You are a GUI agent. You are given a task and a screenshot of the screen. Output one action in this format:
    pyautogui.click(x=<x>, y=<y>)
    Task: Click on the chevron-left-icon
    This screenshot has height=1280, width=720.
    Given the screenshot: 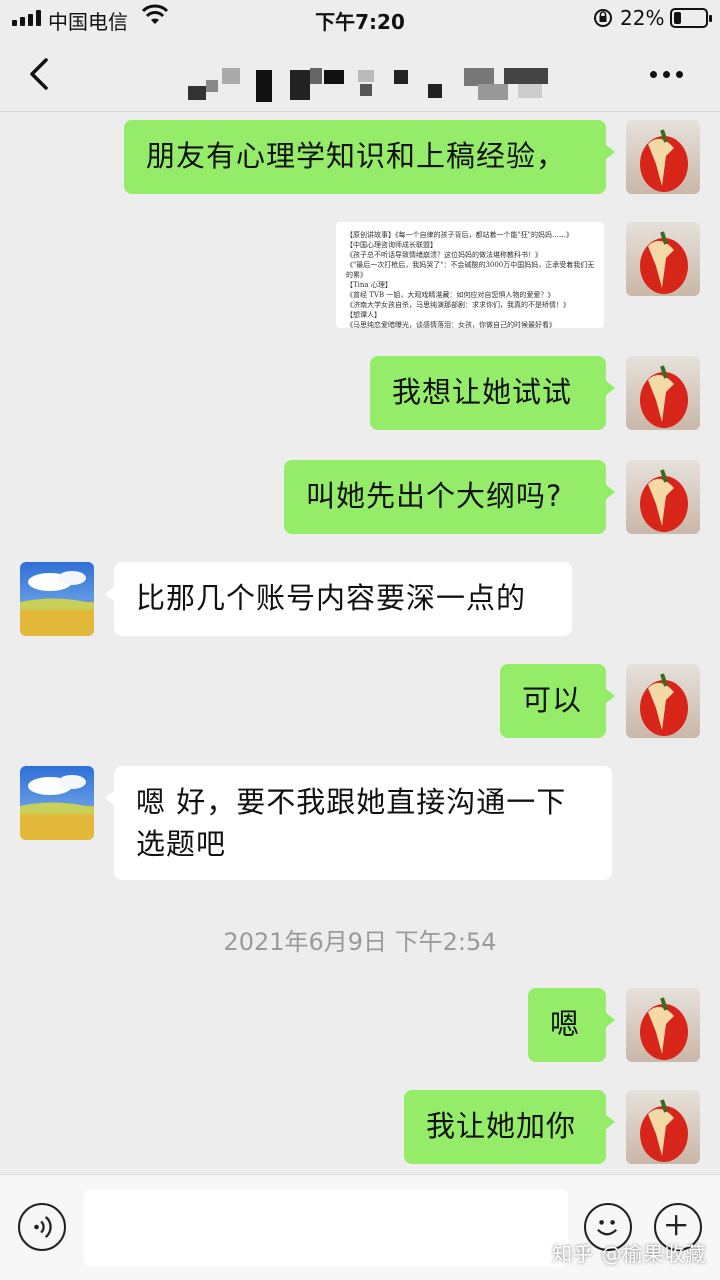 What is the action you would take?
    pyautogui.click(x=40, y=74)
    